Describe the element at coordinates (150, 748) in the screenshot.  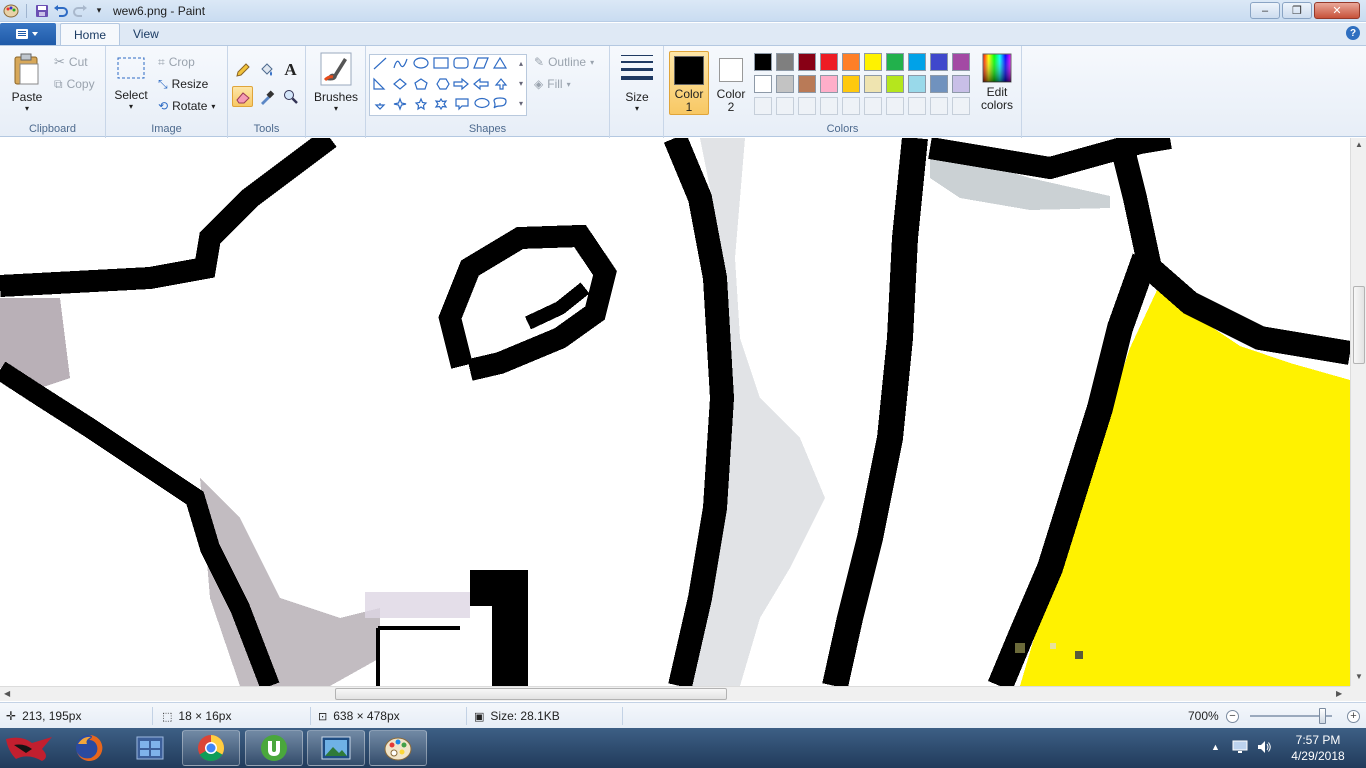
I see `taskbar-task-manager` at that location.